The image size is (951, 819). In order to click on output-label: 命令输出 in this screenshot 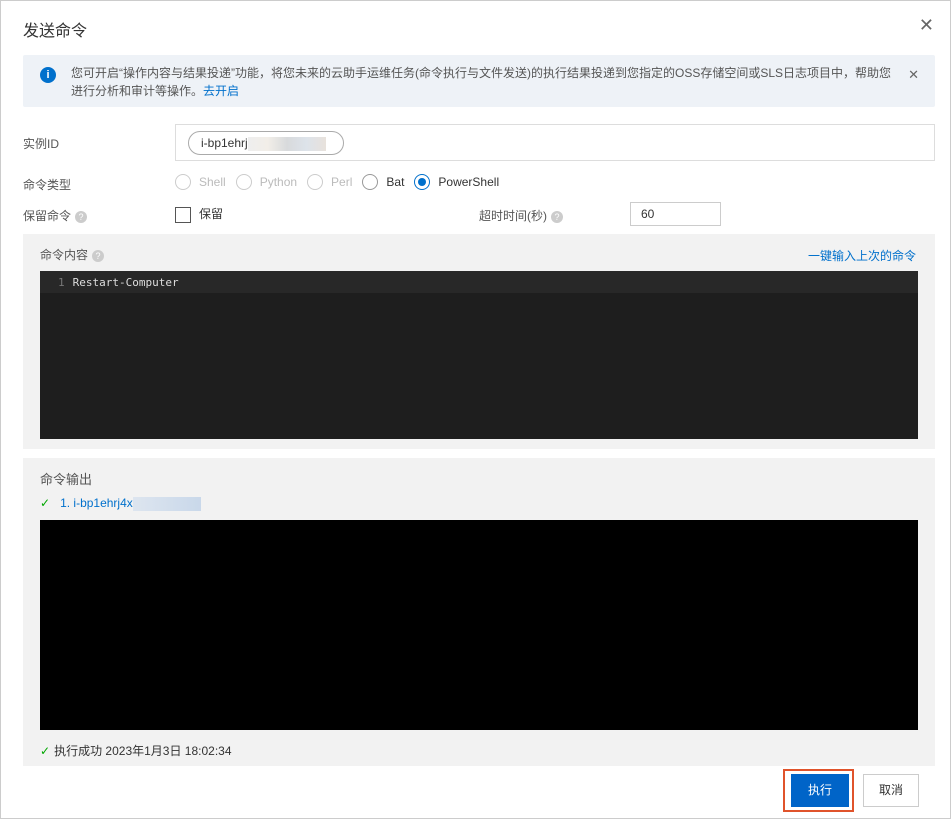, I will do `click(66, 479)`.